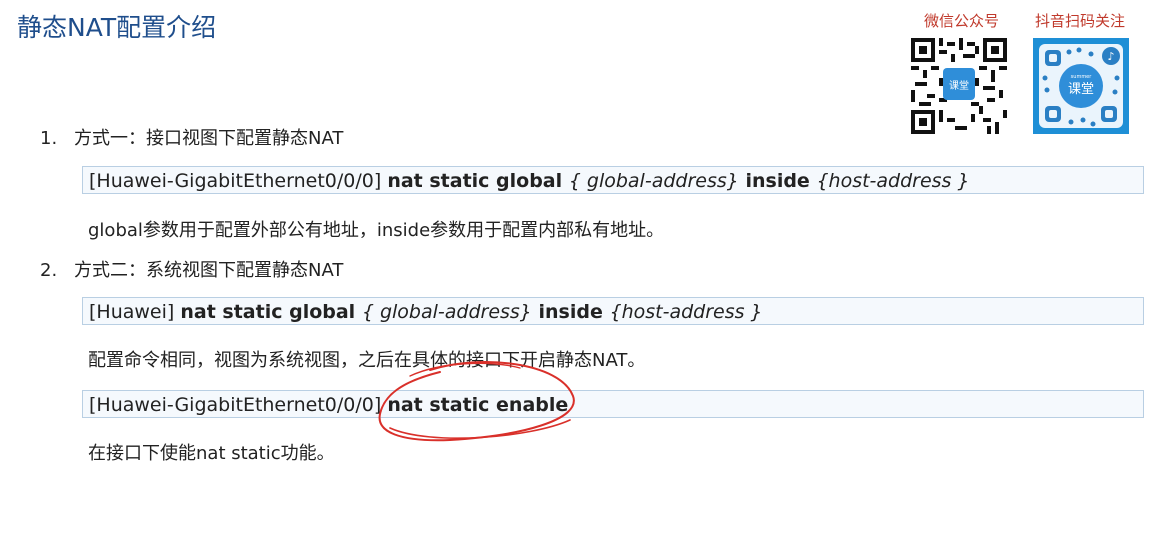  Describe the element at coordinates (49, 270) in the screenshot. I see `step-2-number: 2.` at that location.